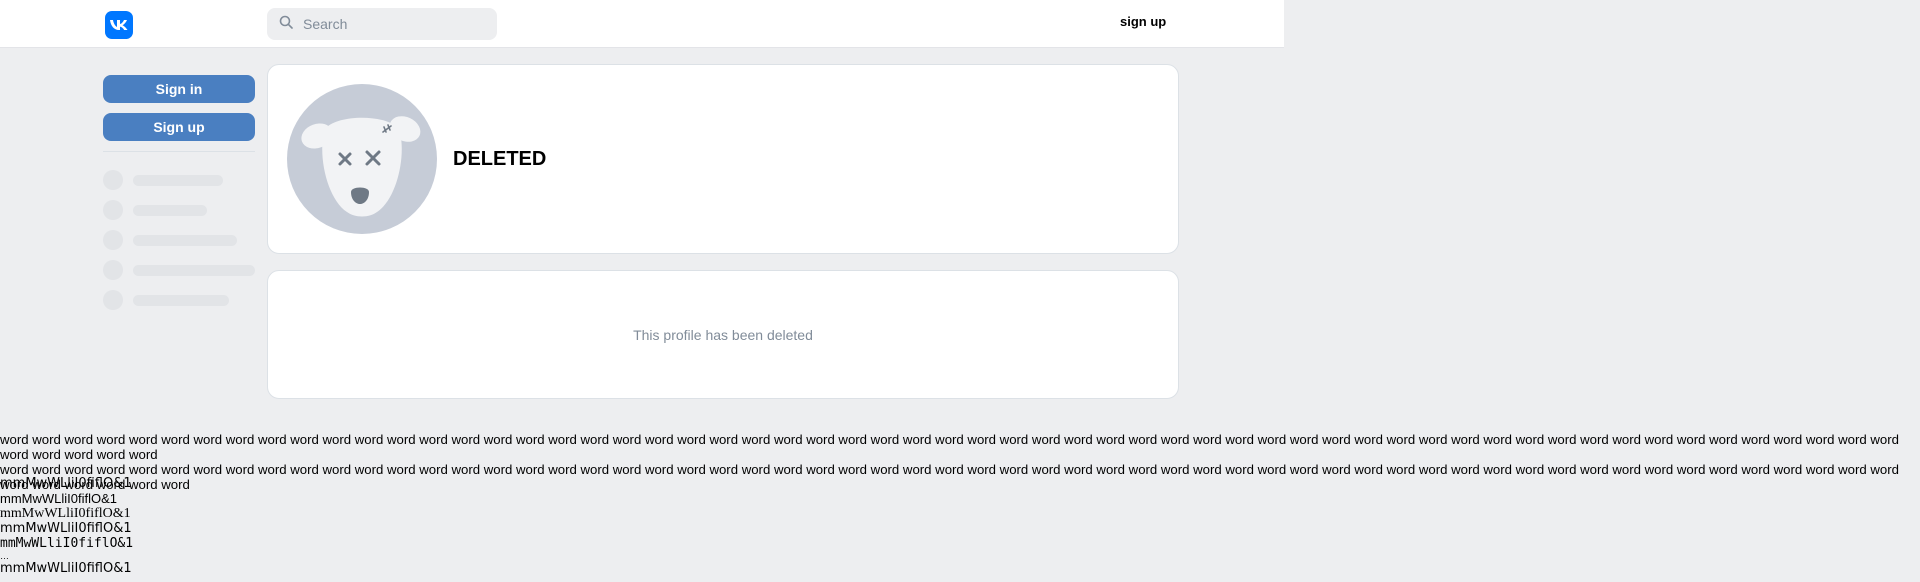 Image resolution: width=1920 pixels, height=582 pixels. What do you see at coordinates (179, 127) in the screenshot?
I see `signup-button: Sign up` at bounding box center [179, 127].